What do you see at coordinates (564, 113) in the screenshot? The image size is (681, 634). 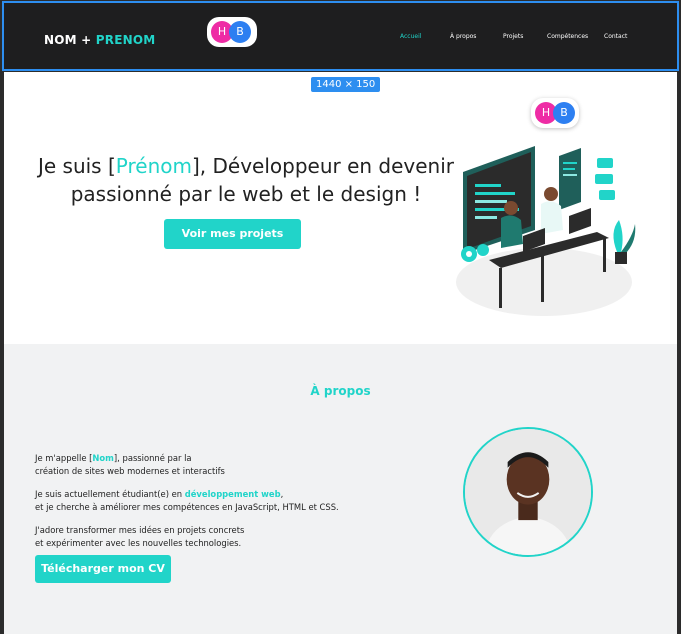 I see `hero-logo-b-circle: B` at bounding box center [564, 113].